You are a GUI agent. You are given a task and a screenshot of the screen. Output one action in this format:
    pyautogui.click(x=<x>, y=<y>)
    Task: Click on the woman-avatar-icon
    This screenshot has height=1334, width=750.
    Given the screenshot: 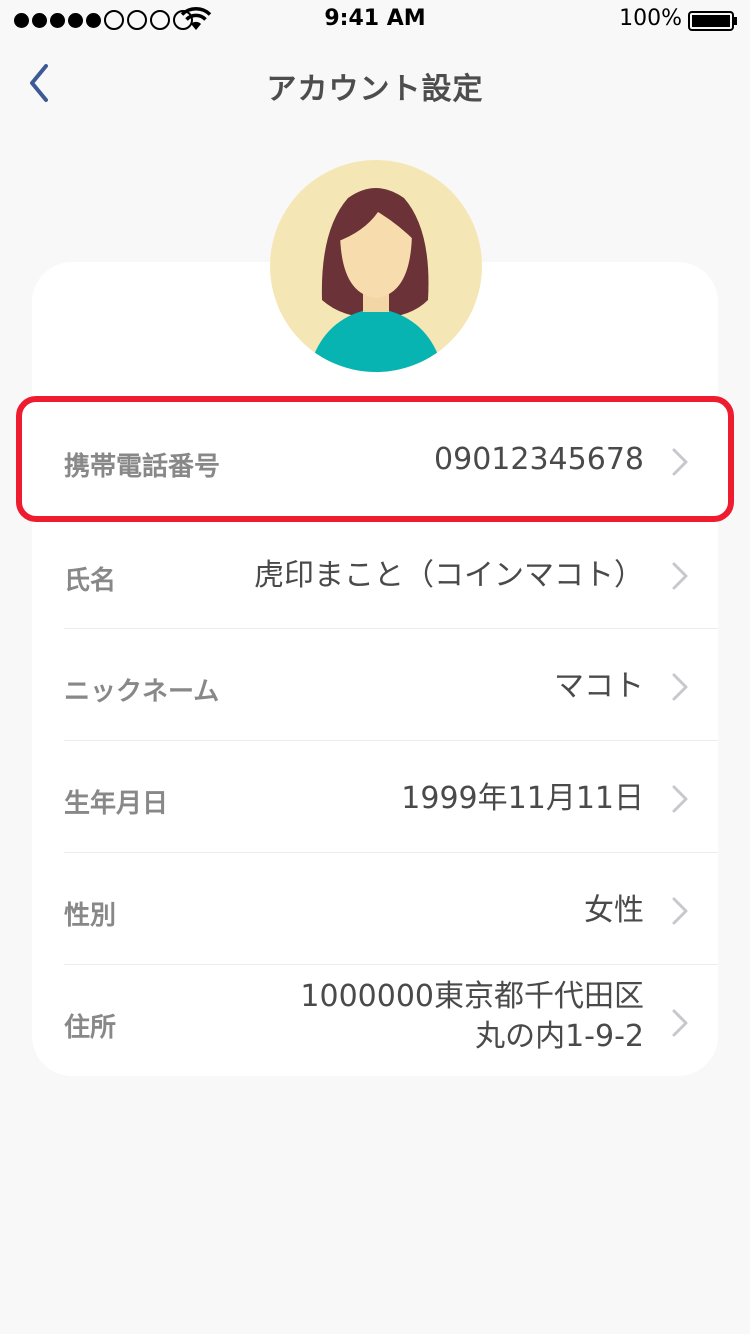 What is the action you would take?
    pyautogui.click(x=376, y=266)
    